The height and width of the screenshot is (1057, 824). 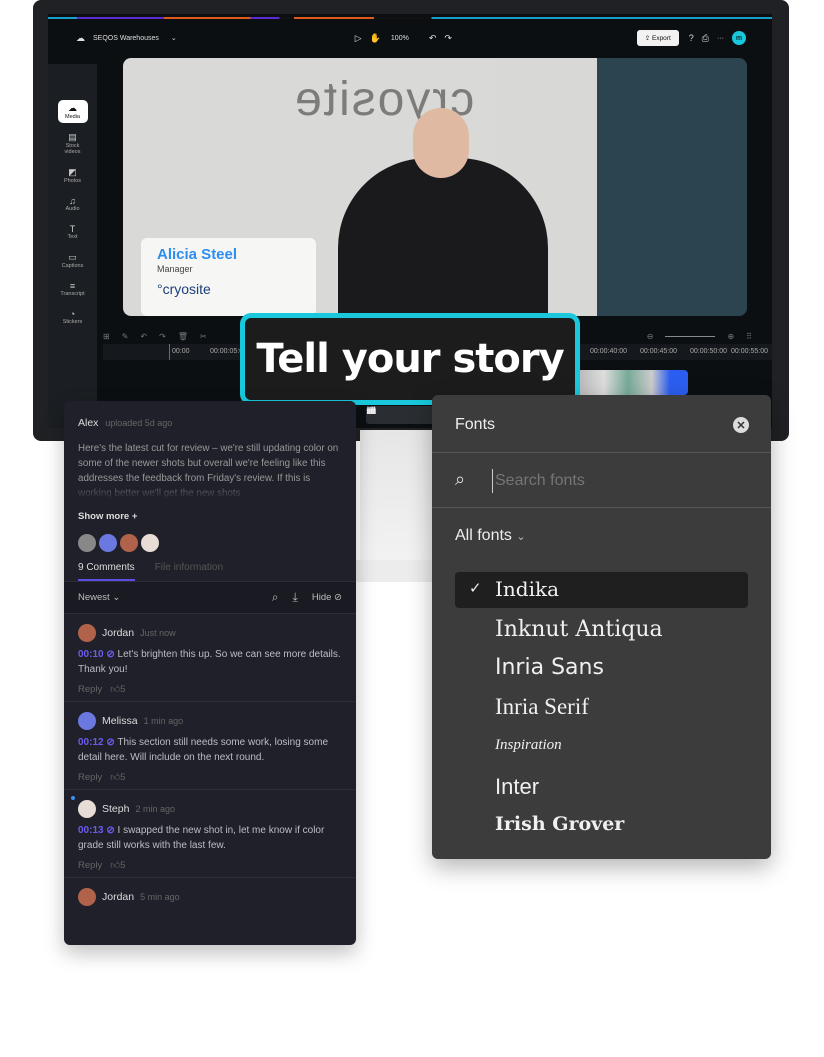 I want to click on hide-resolved-toggle: Hide ⊘, so click(x=327, y=597).